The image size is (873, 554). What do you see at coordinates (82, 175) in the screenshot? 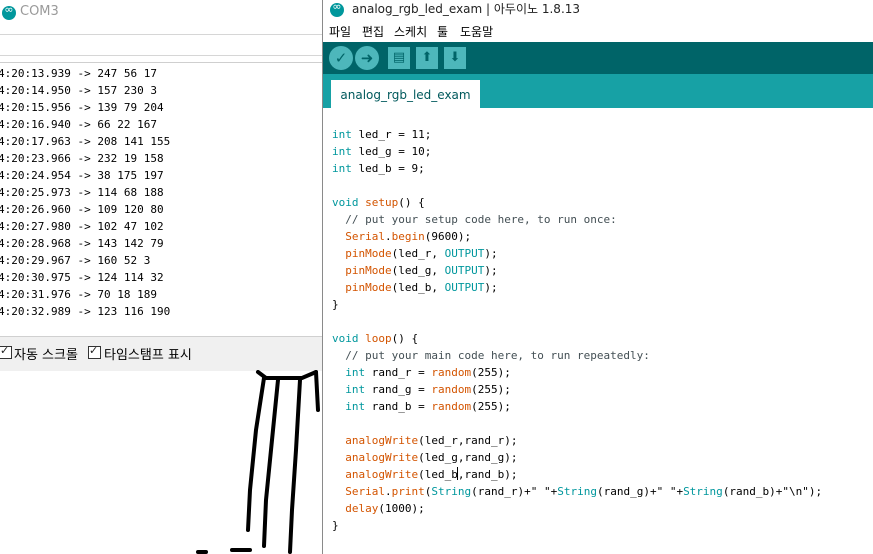
I see `serial-output-line: 4:20:24.954 -> 38 175 197` at bounding box center [82, 175].